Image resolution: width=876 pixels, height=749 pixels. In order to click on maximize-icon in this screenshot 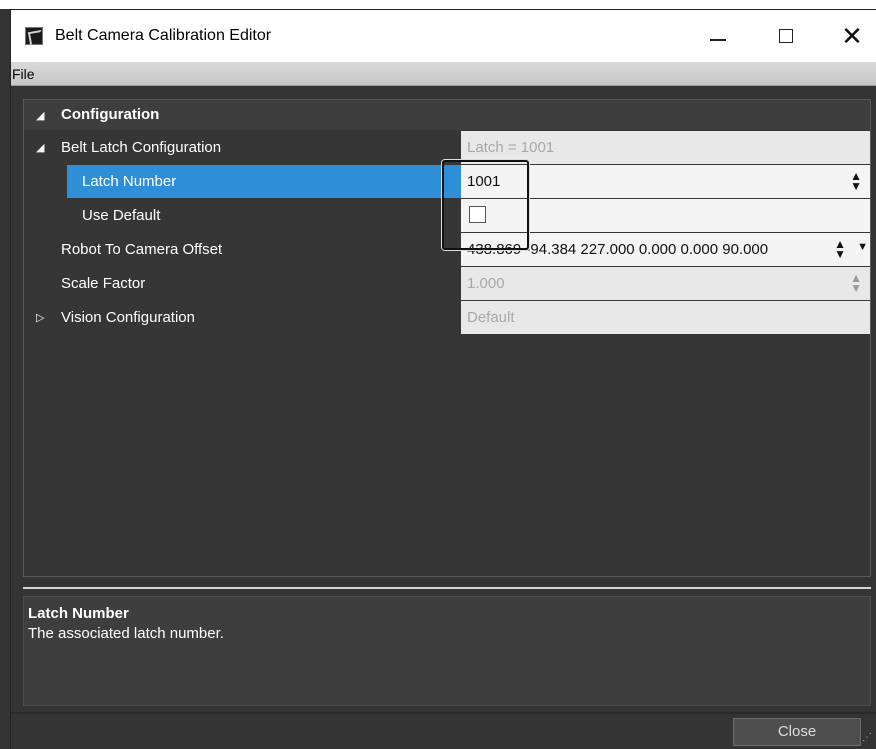, I will do `click(786, 36)`.